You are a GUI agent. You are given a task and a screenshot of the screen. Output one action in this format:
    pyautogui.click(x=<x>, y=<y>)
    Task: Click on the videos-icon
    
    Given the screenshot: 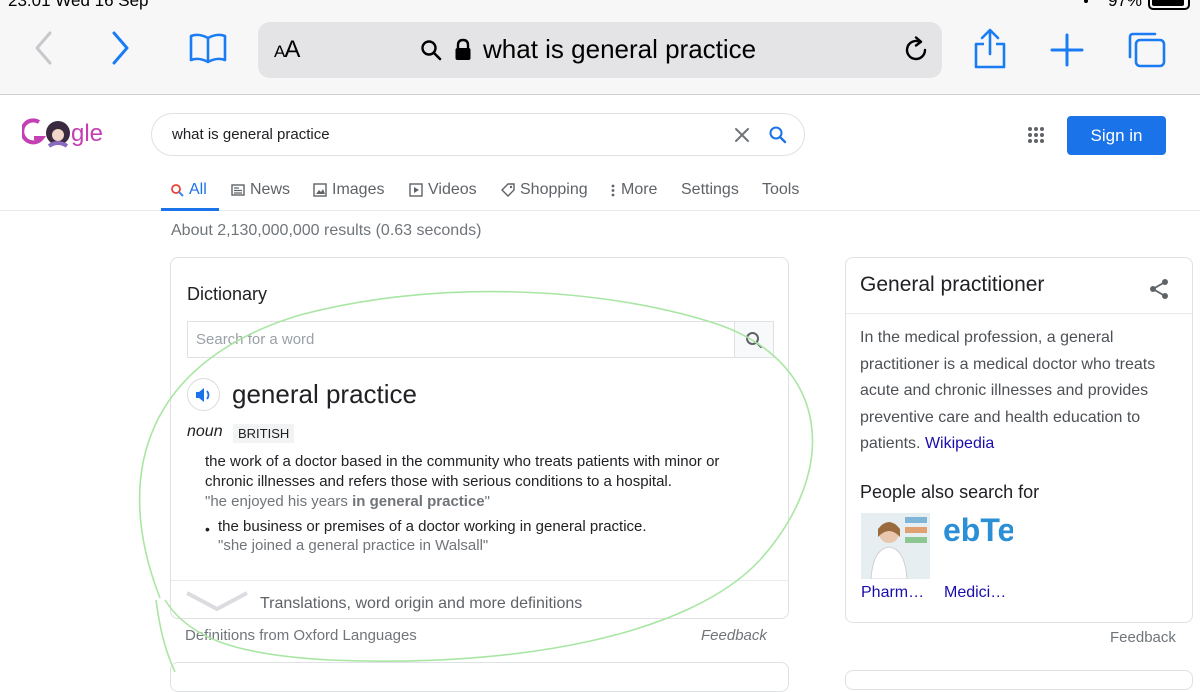 What is the action you would take?
    pyautogui.click(x=416, y=190)
    